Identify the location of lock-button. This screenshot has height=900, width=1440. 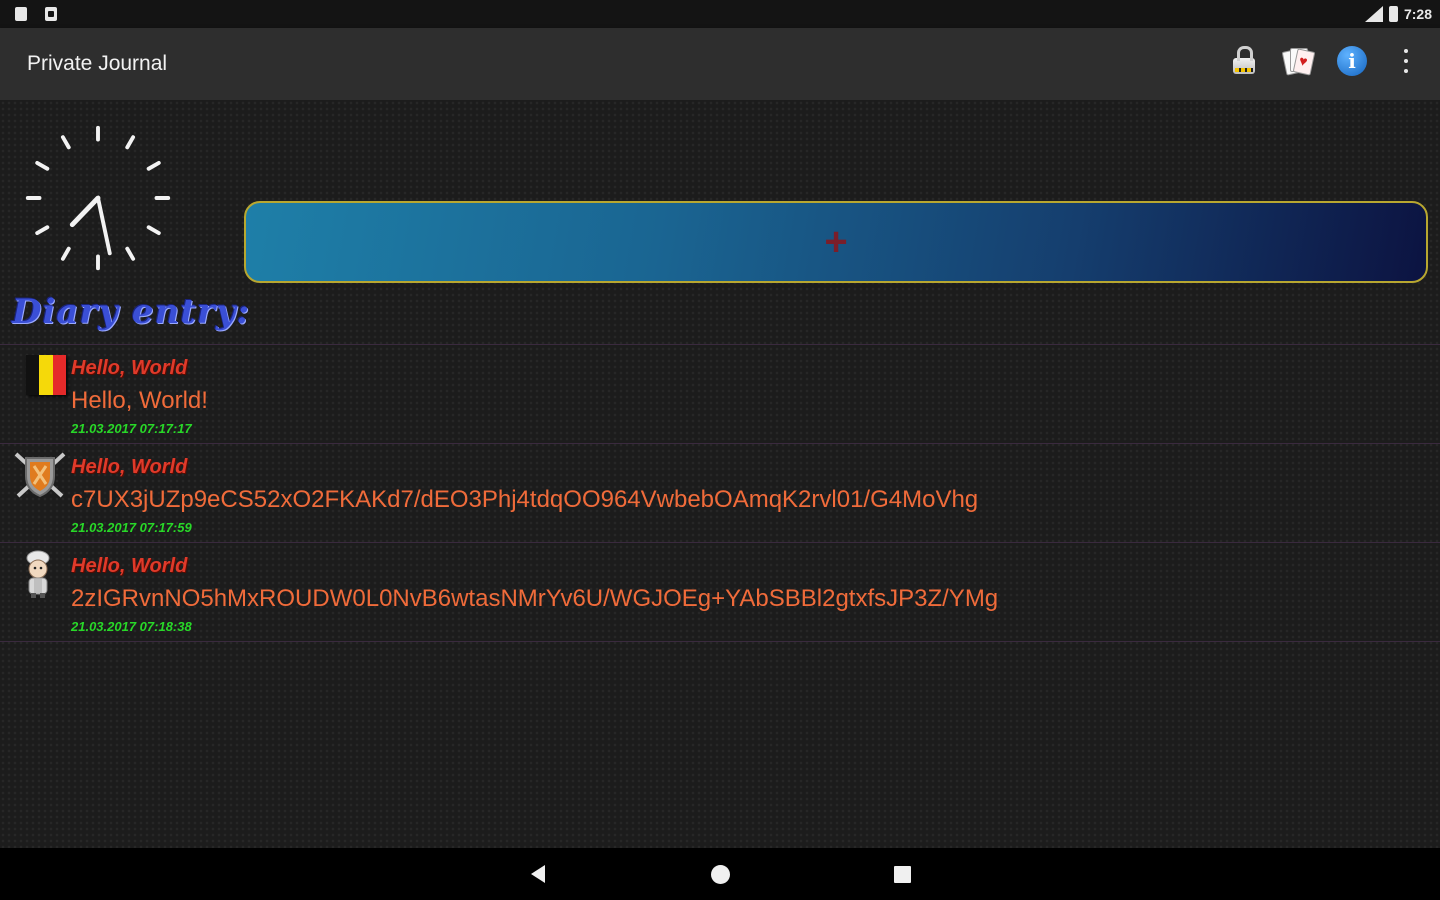
(1244, 61).